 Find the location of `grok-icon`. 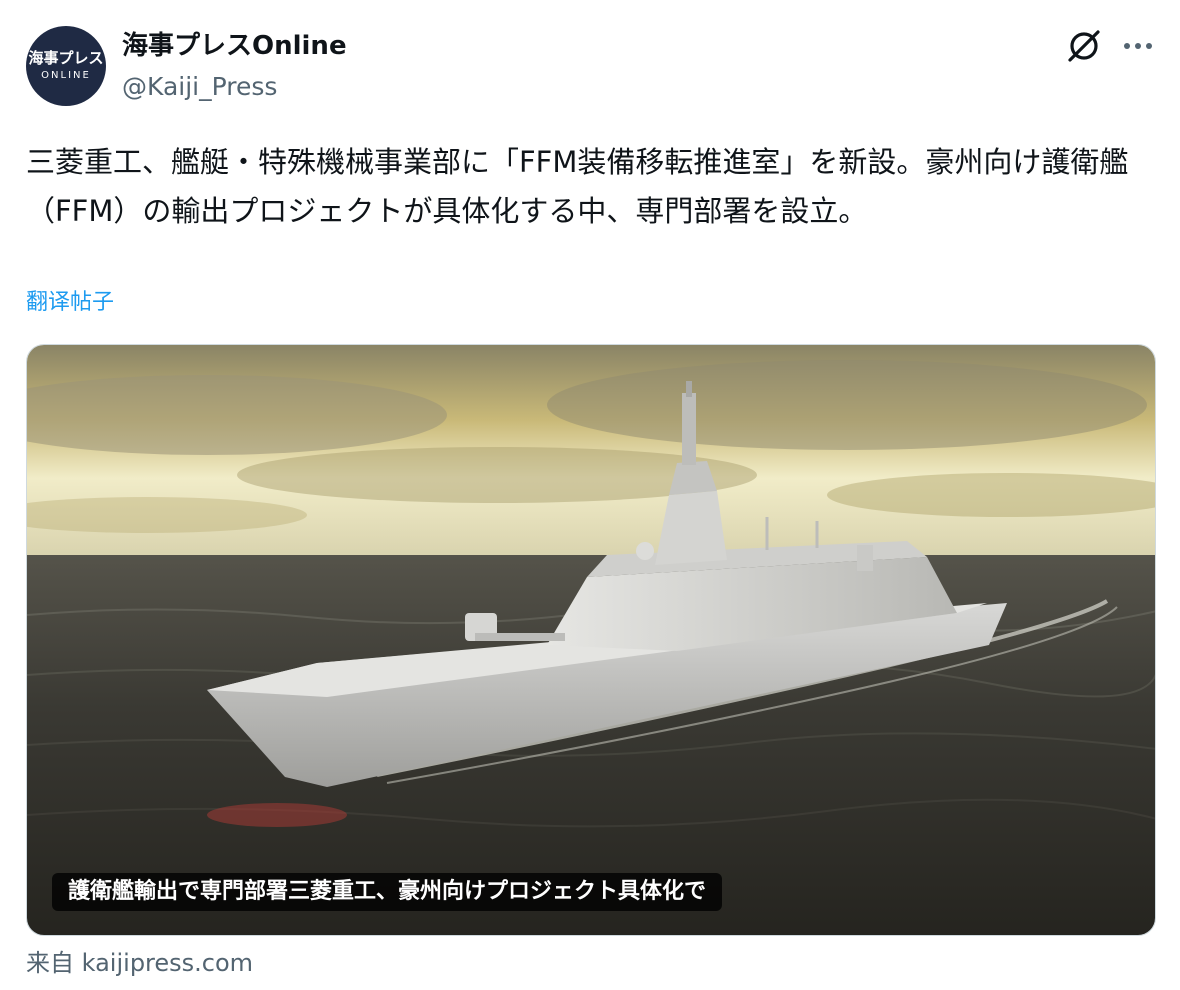

grok-icon is located at coordinates (1084, 46).